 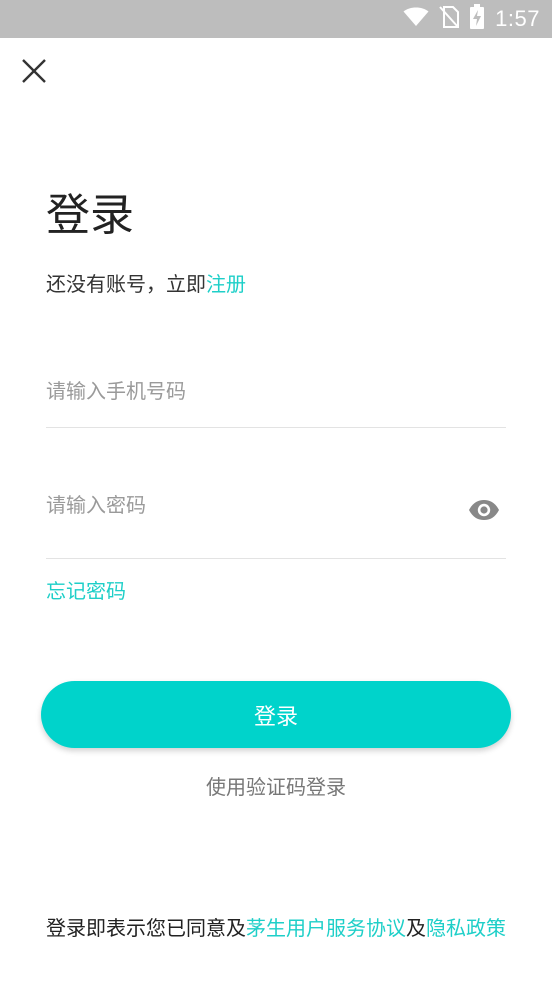 I want to click on page-title: 登录, so click(x=90, y=215).